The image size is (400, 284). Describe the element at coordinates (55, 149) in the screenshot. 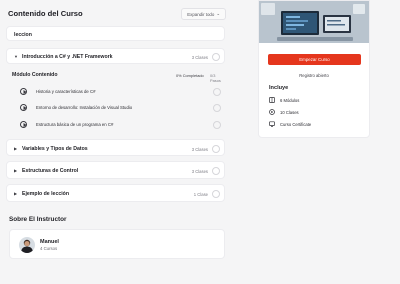

I see `section-title: Variables y Tipos de Datos` at that location.